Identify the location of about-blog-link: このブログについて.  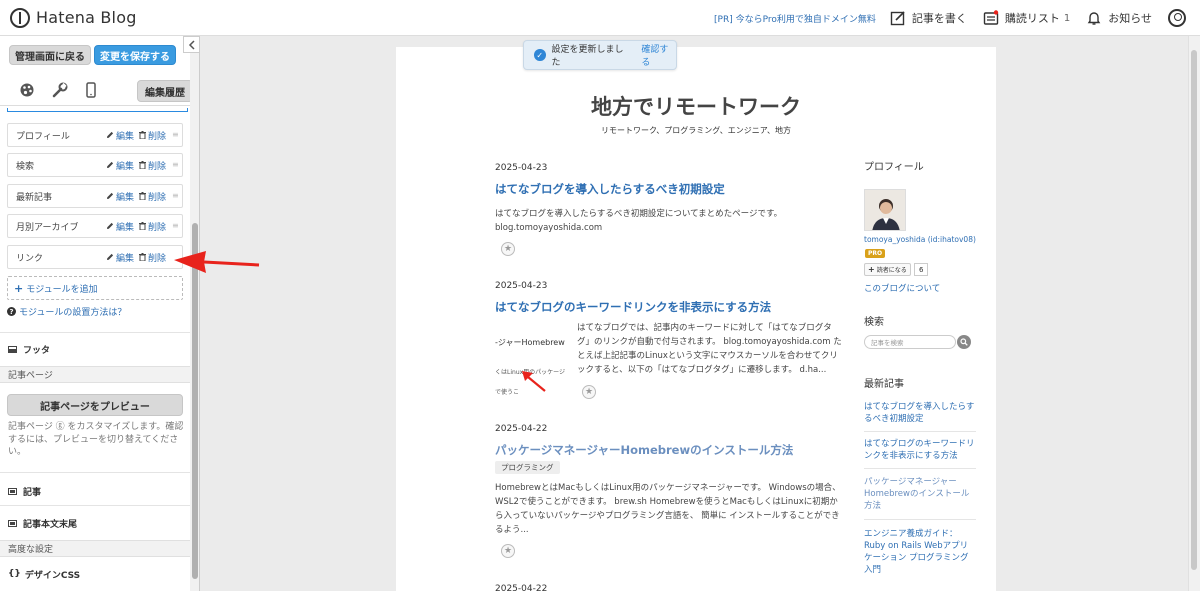
(902, 288).